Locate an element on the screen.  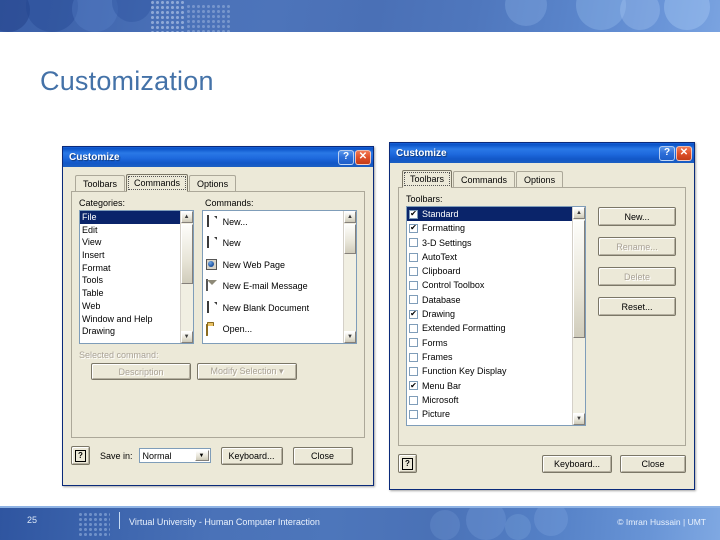
toolbars-scrollbar: ▲ ▼ is located at coordinates (578, 316).